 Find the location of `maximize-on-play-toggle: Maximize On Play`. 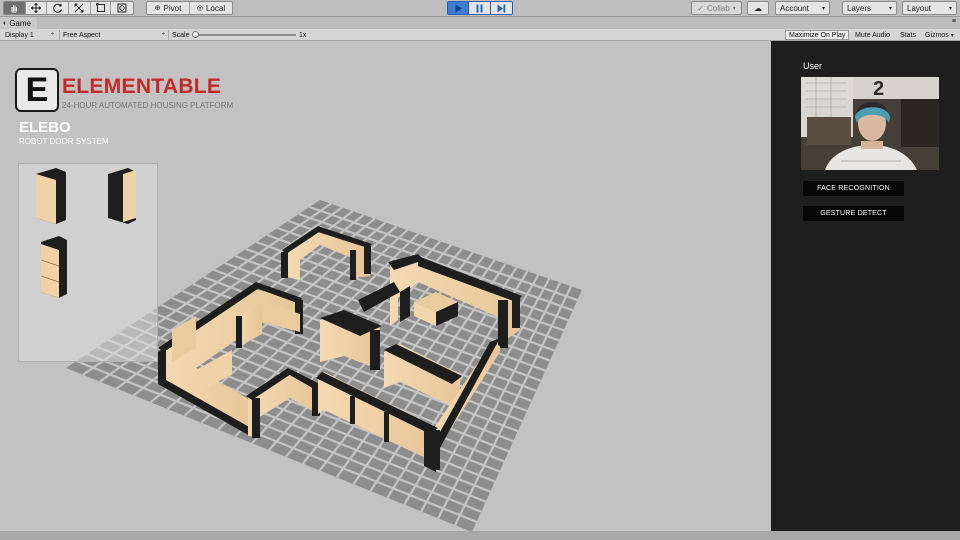

maximize-on-play-toggle: Maximize On Play is located at coordinates (817, 35).